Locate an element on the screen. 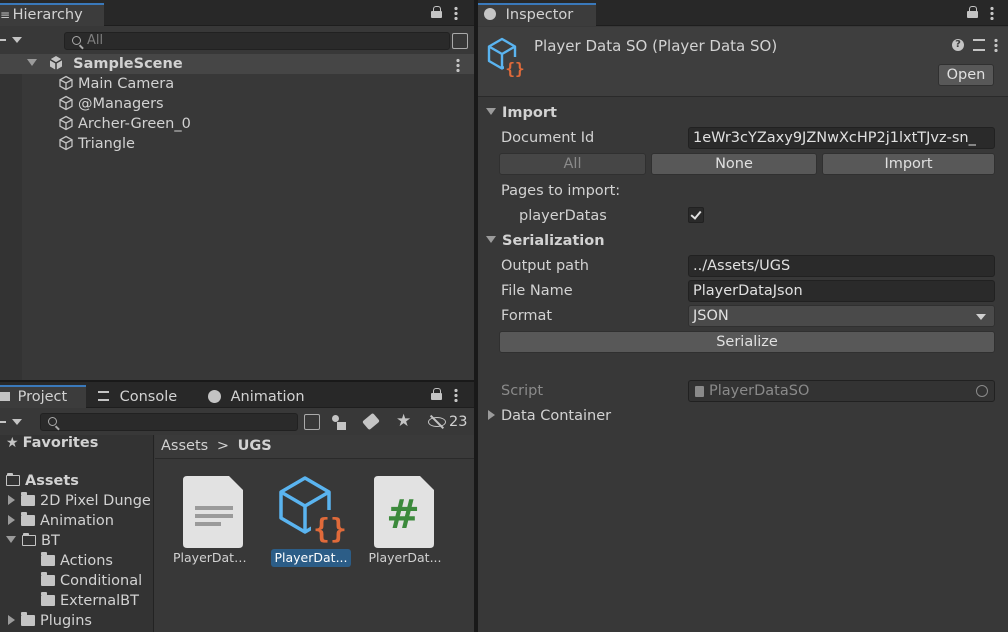 Image resolution: width=1008 pixels, height=632 pixels. breadcrumb-current: UGS is located at coordinates (255, 446).